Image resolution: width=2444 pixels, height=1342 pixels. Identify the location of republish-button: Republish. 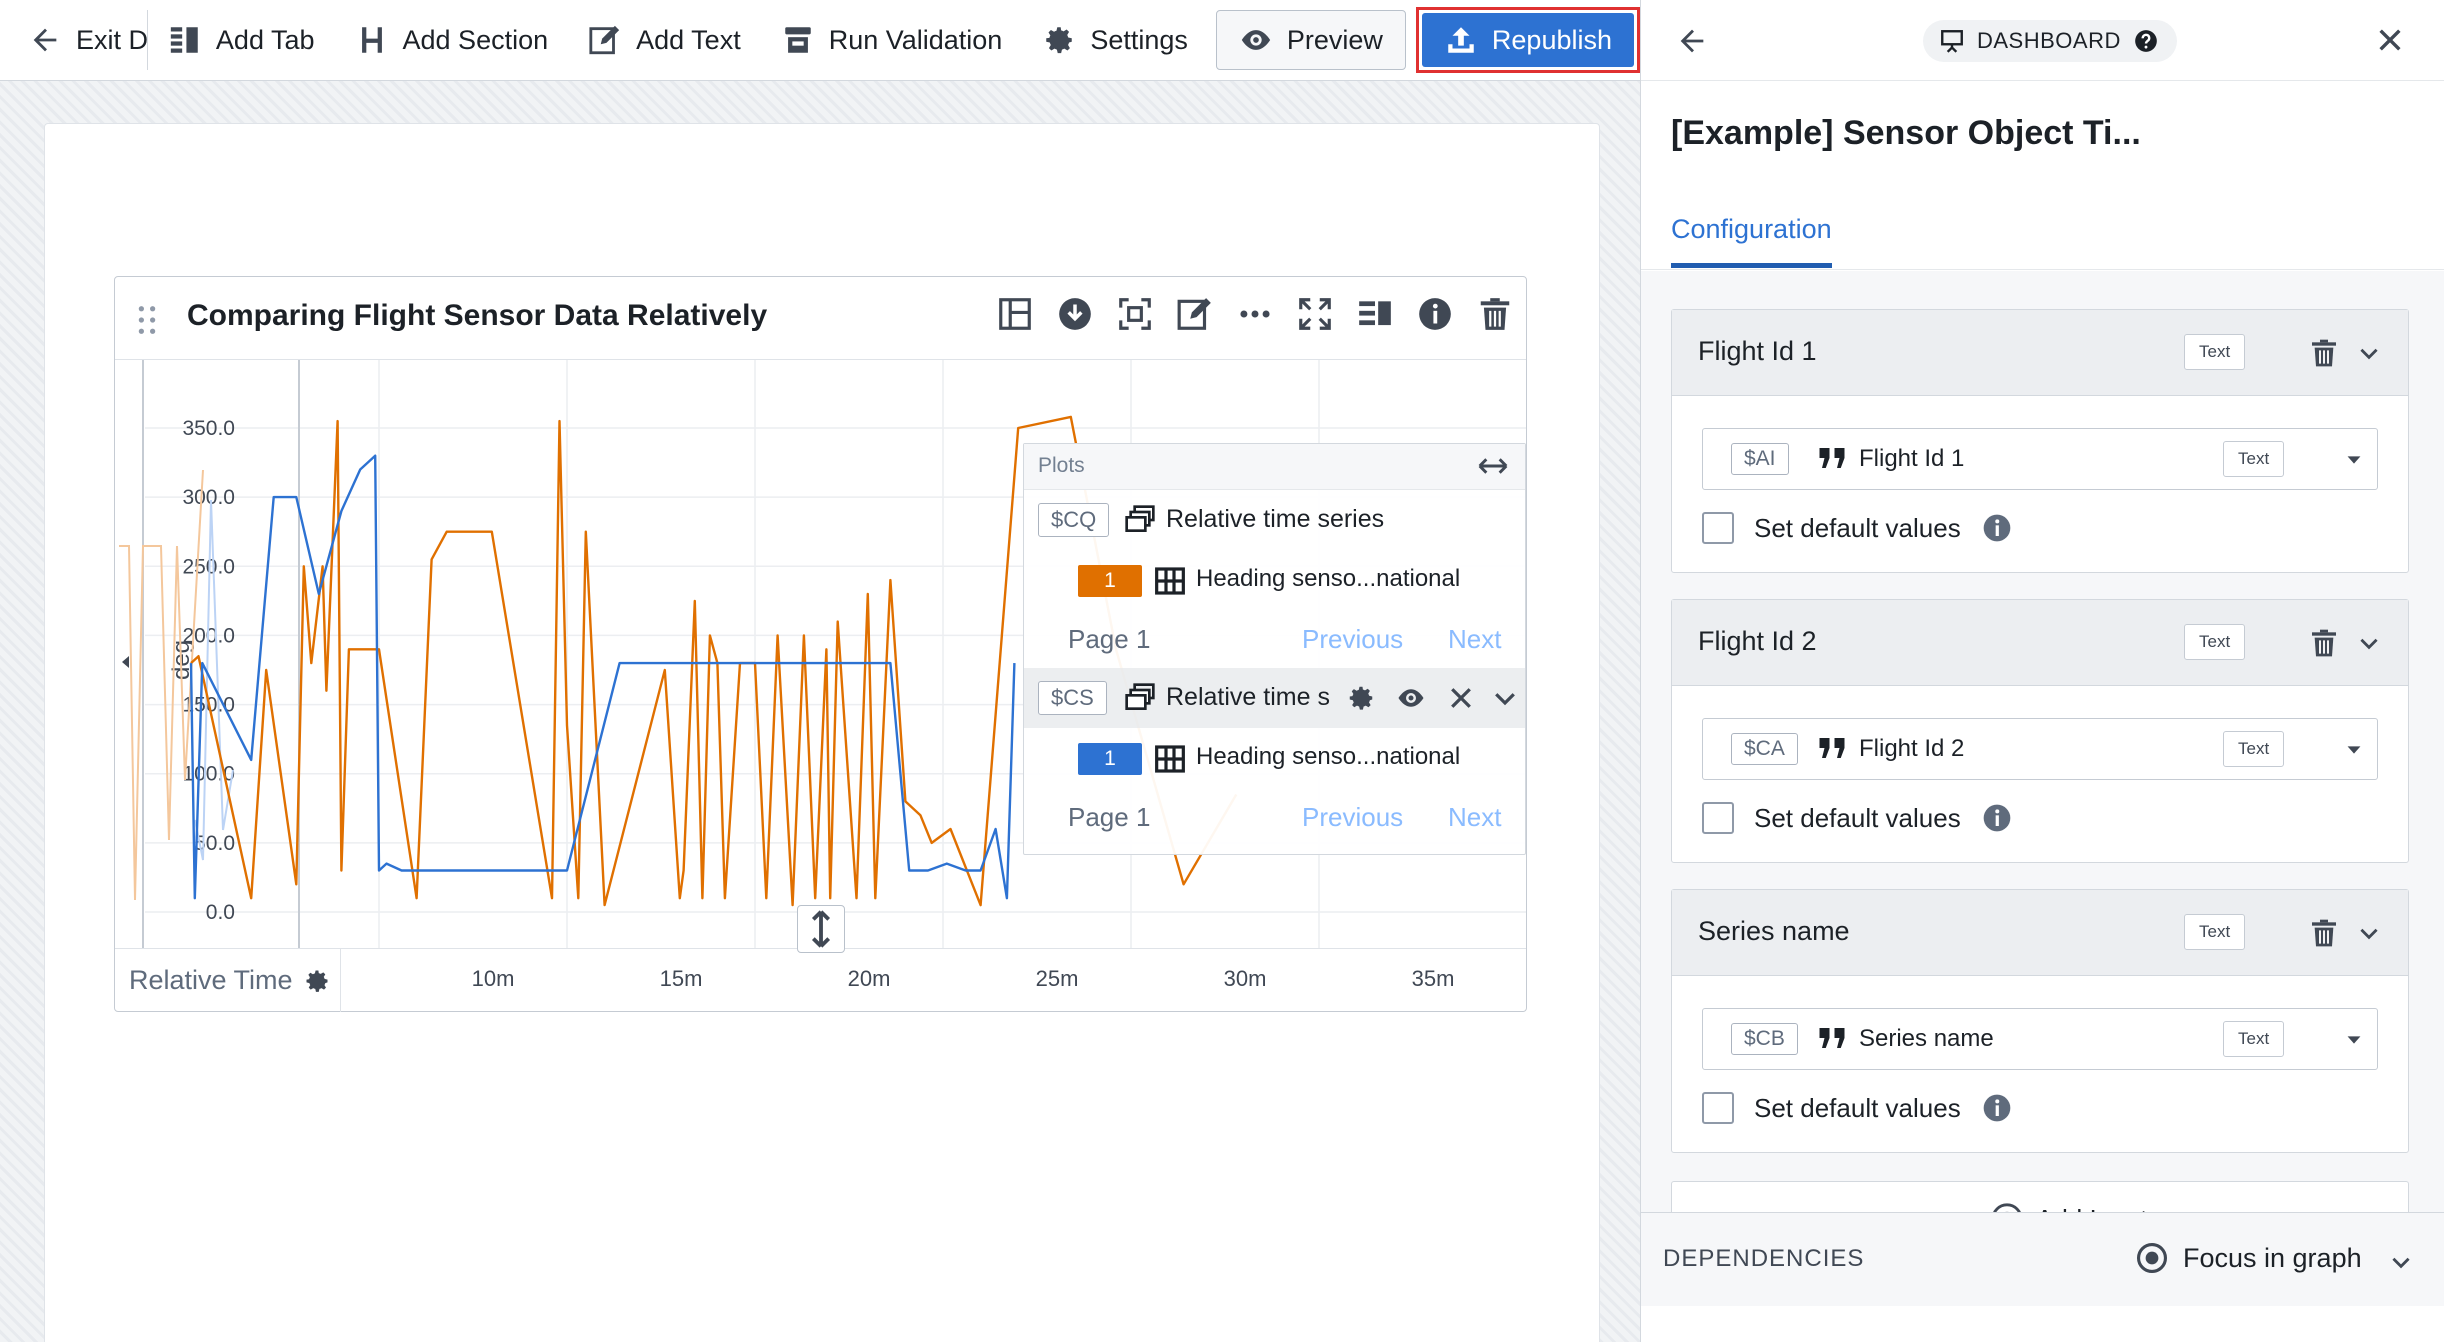
(1527, 40).